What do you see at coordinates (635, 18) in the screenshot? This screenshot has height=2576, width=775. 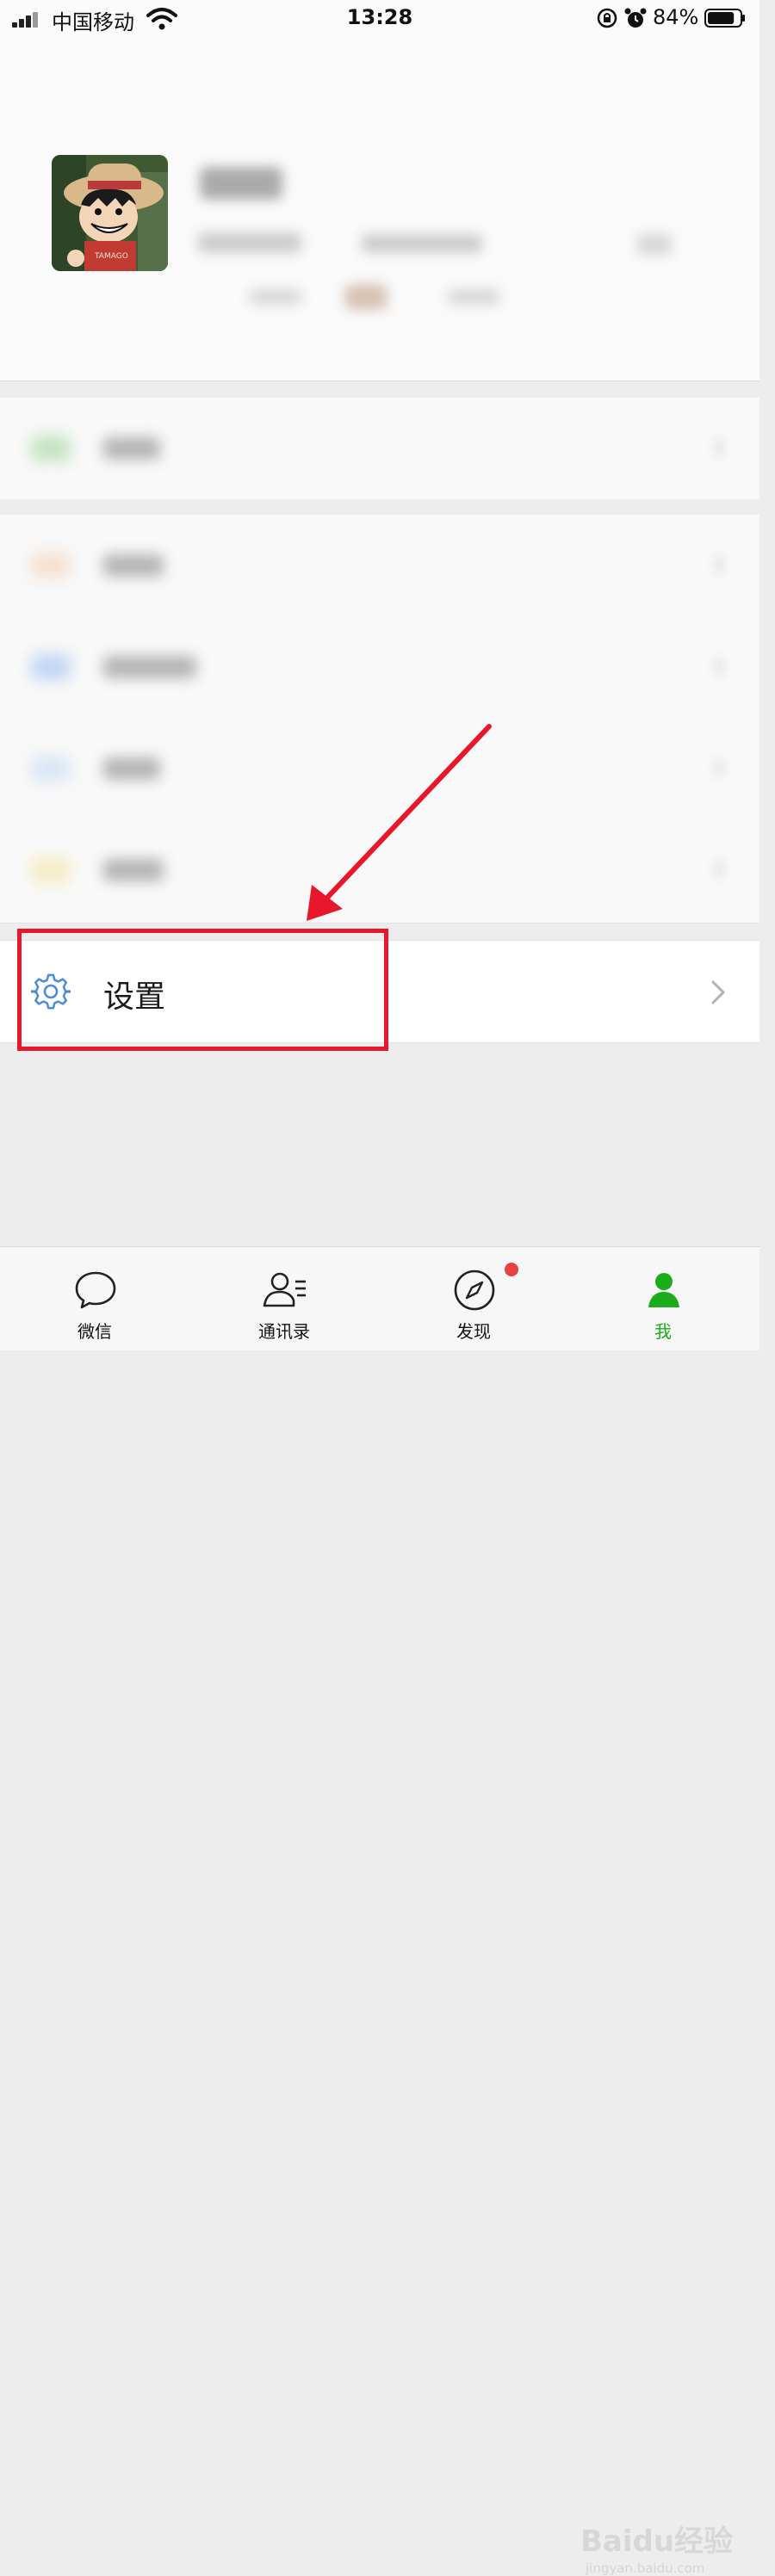 I see `alarm-icon` at bounding box center [635, 18].